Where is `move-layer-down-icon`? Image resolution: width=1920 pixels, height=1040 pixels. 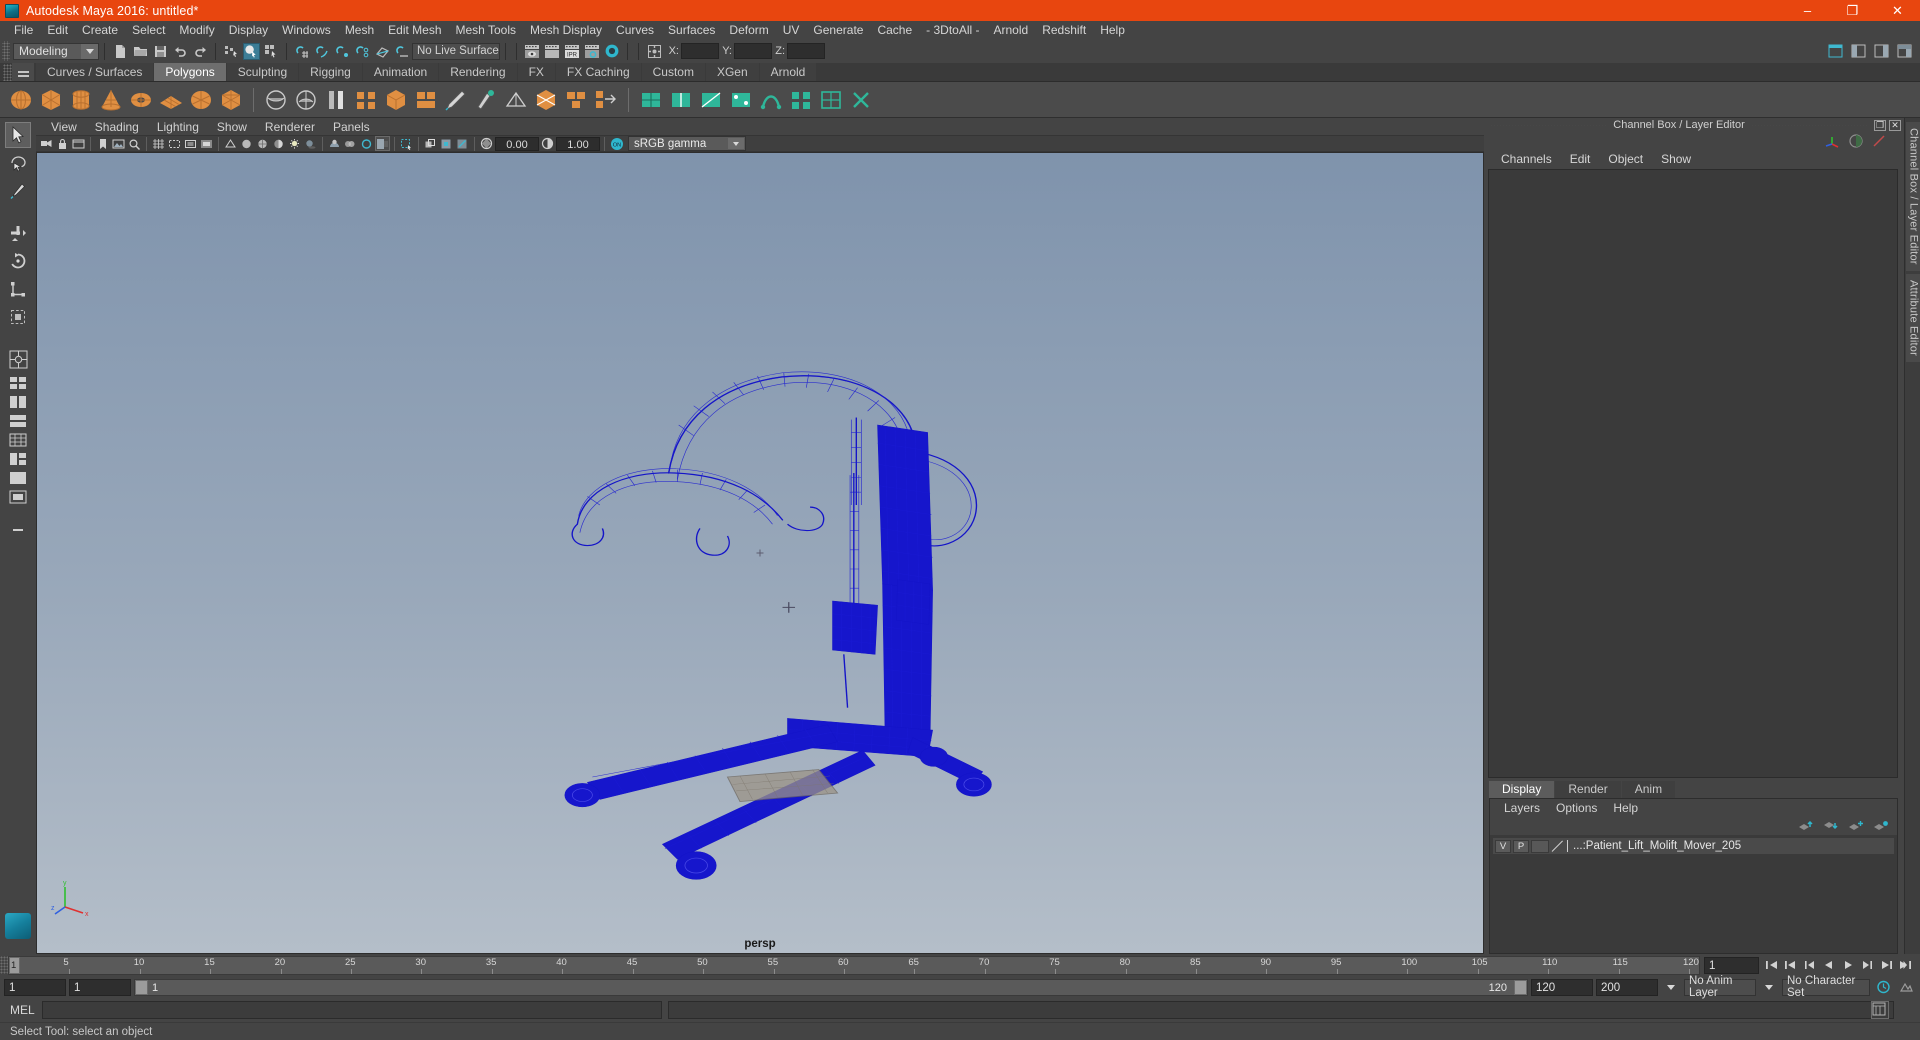
move-layer-down-icon is located at coordinates (1831, 826).